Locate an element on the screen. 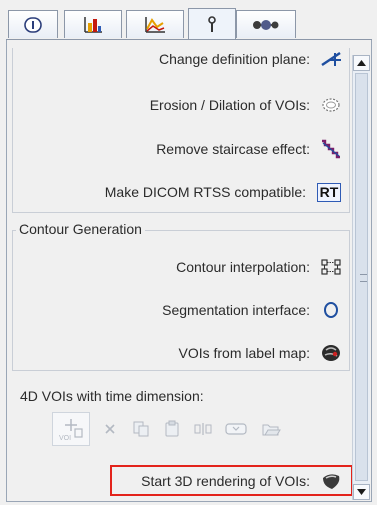 This screenshot has height=505, width=377. paste-4d-voi-button is located at coordinates (172, 429).